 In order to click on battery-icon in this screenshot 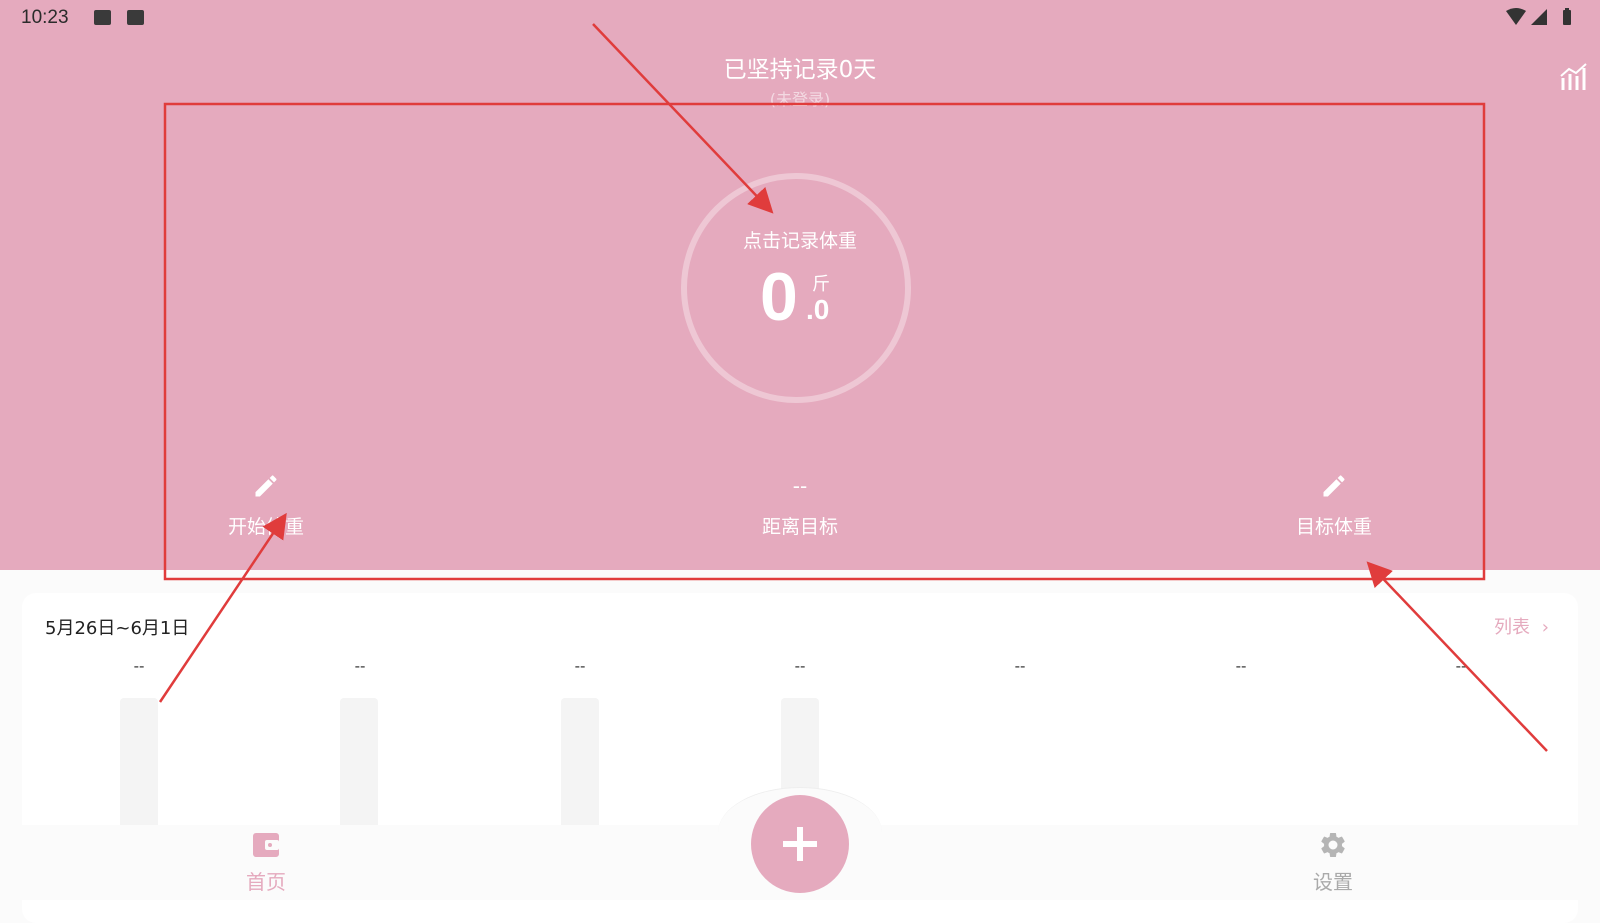, I will do `click(1567, 16)`.